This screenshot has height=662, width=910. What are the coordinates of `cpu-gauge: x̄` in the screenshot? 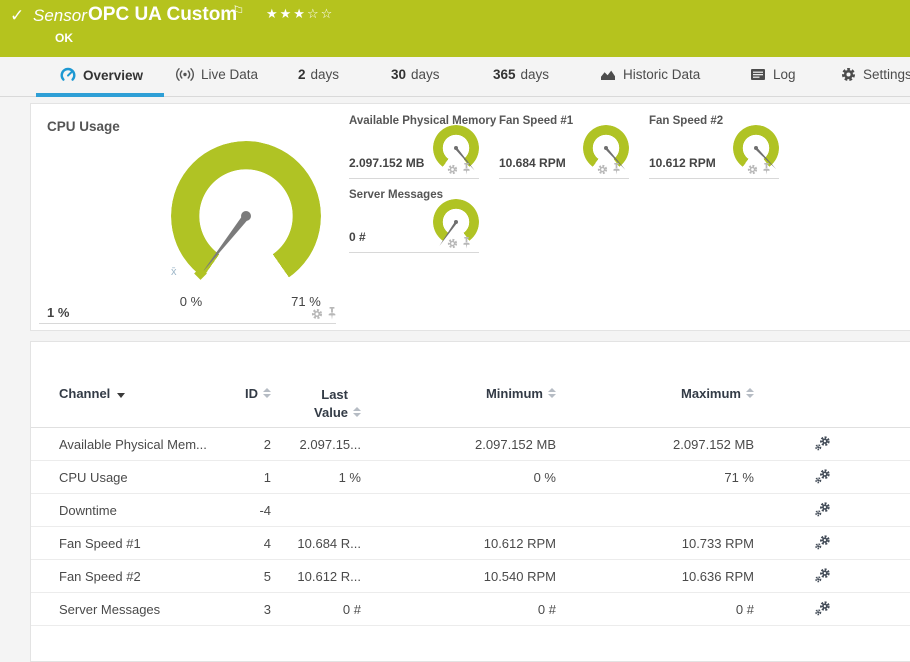 It's located at (246, 216).